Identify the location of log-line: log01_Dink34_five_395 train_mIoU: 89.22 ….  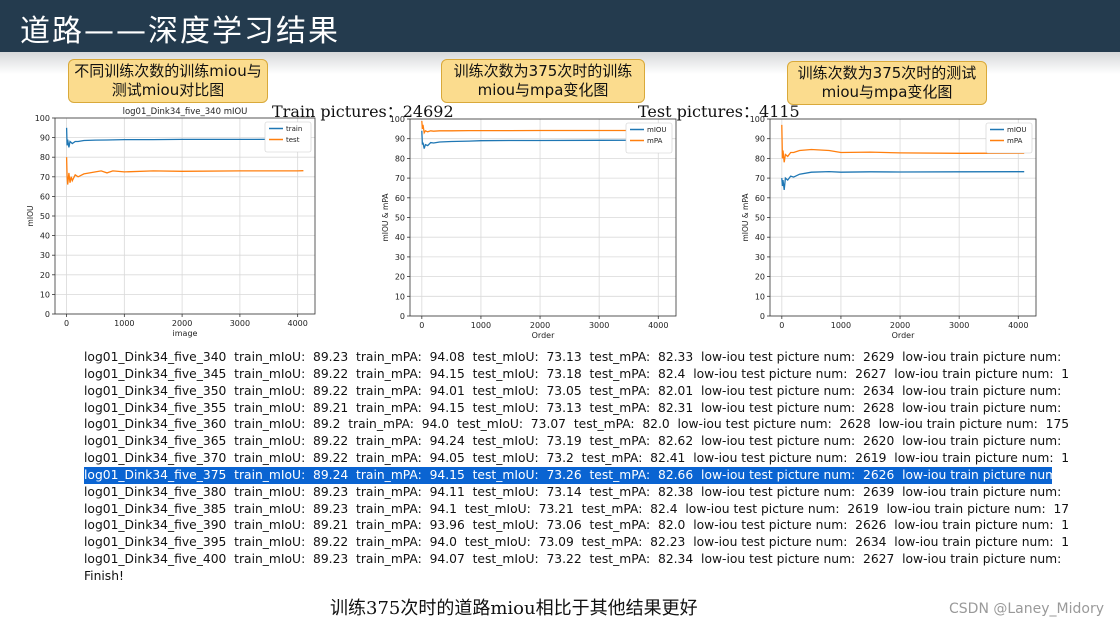
(577, 542).